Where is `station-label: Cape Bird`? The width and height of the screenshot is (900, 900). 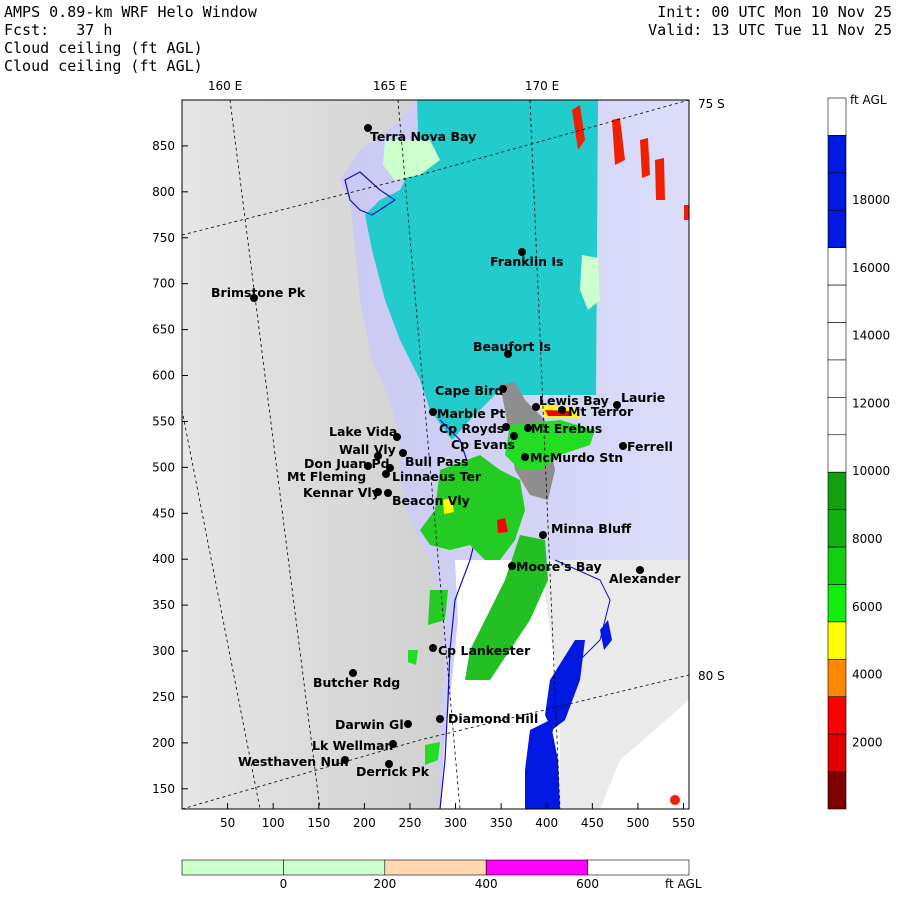
station-label: Cape Bird is located at coordinates (469, 390).